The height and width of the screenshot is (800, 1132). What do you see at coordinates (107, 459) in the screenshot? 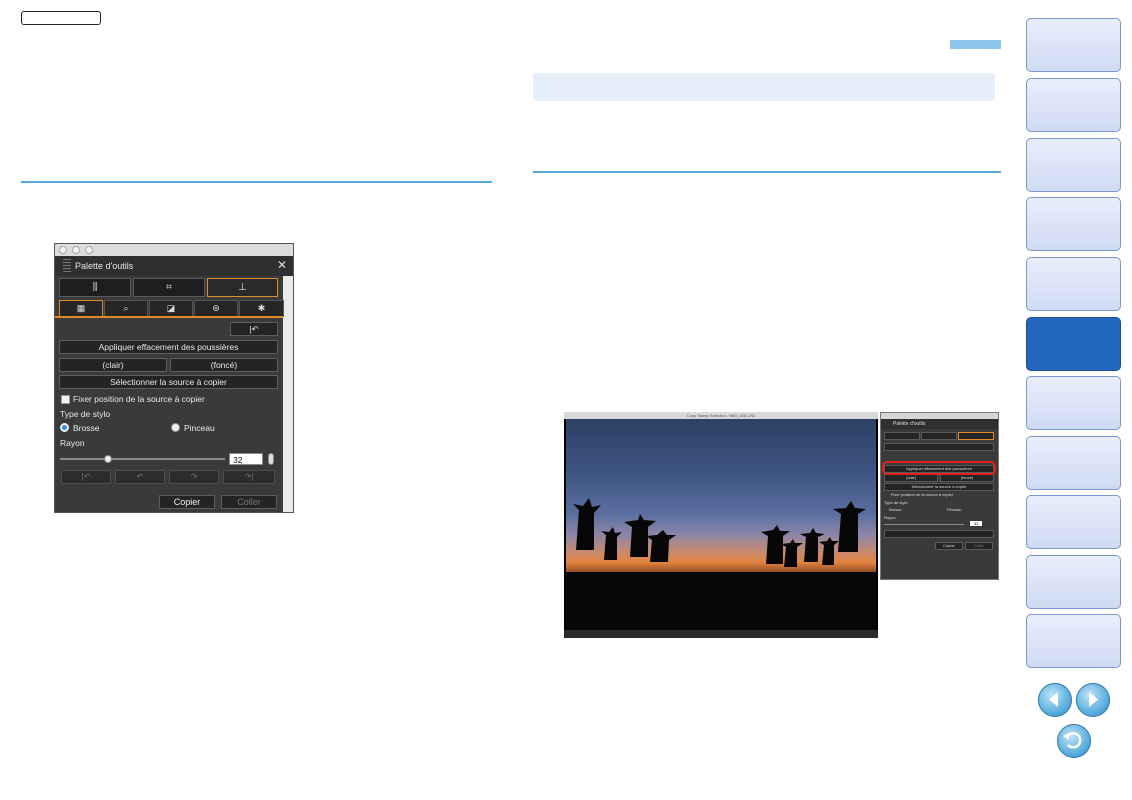
I see `radius-slider-knob` at bounding box center [107, 459].